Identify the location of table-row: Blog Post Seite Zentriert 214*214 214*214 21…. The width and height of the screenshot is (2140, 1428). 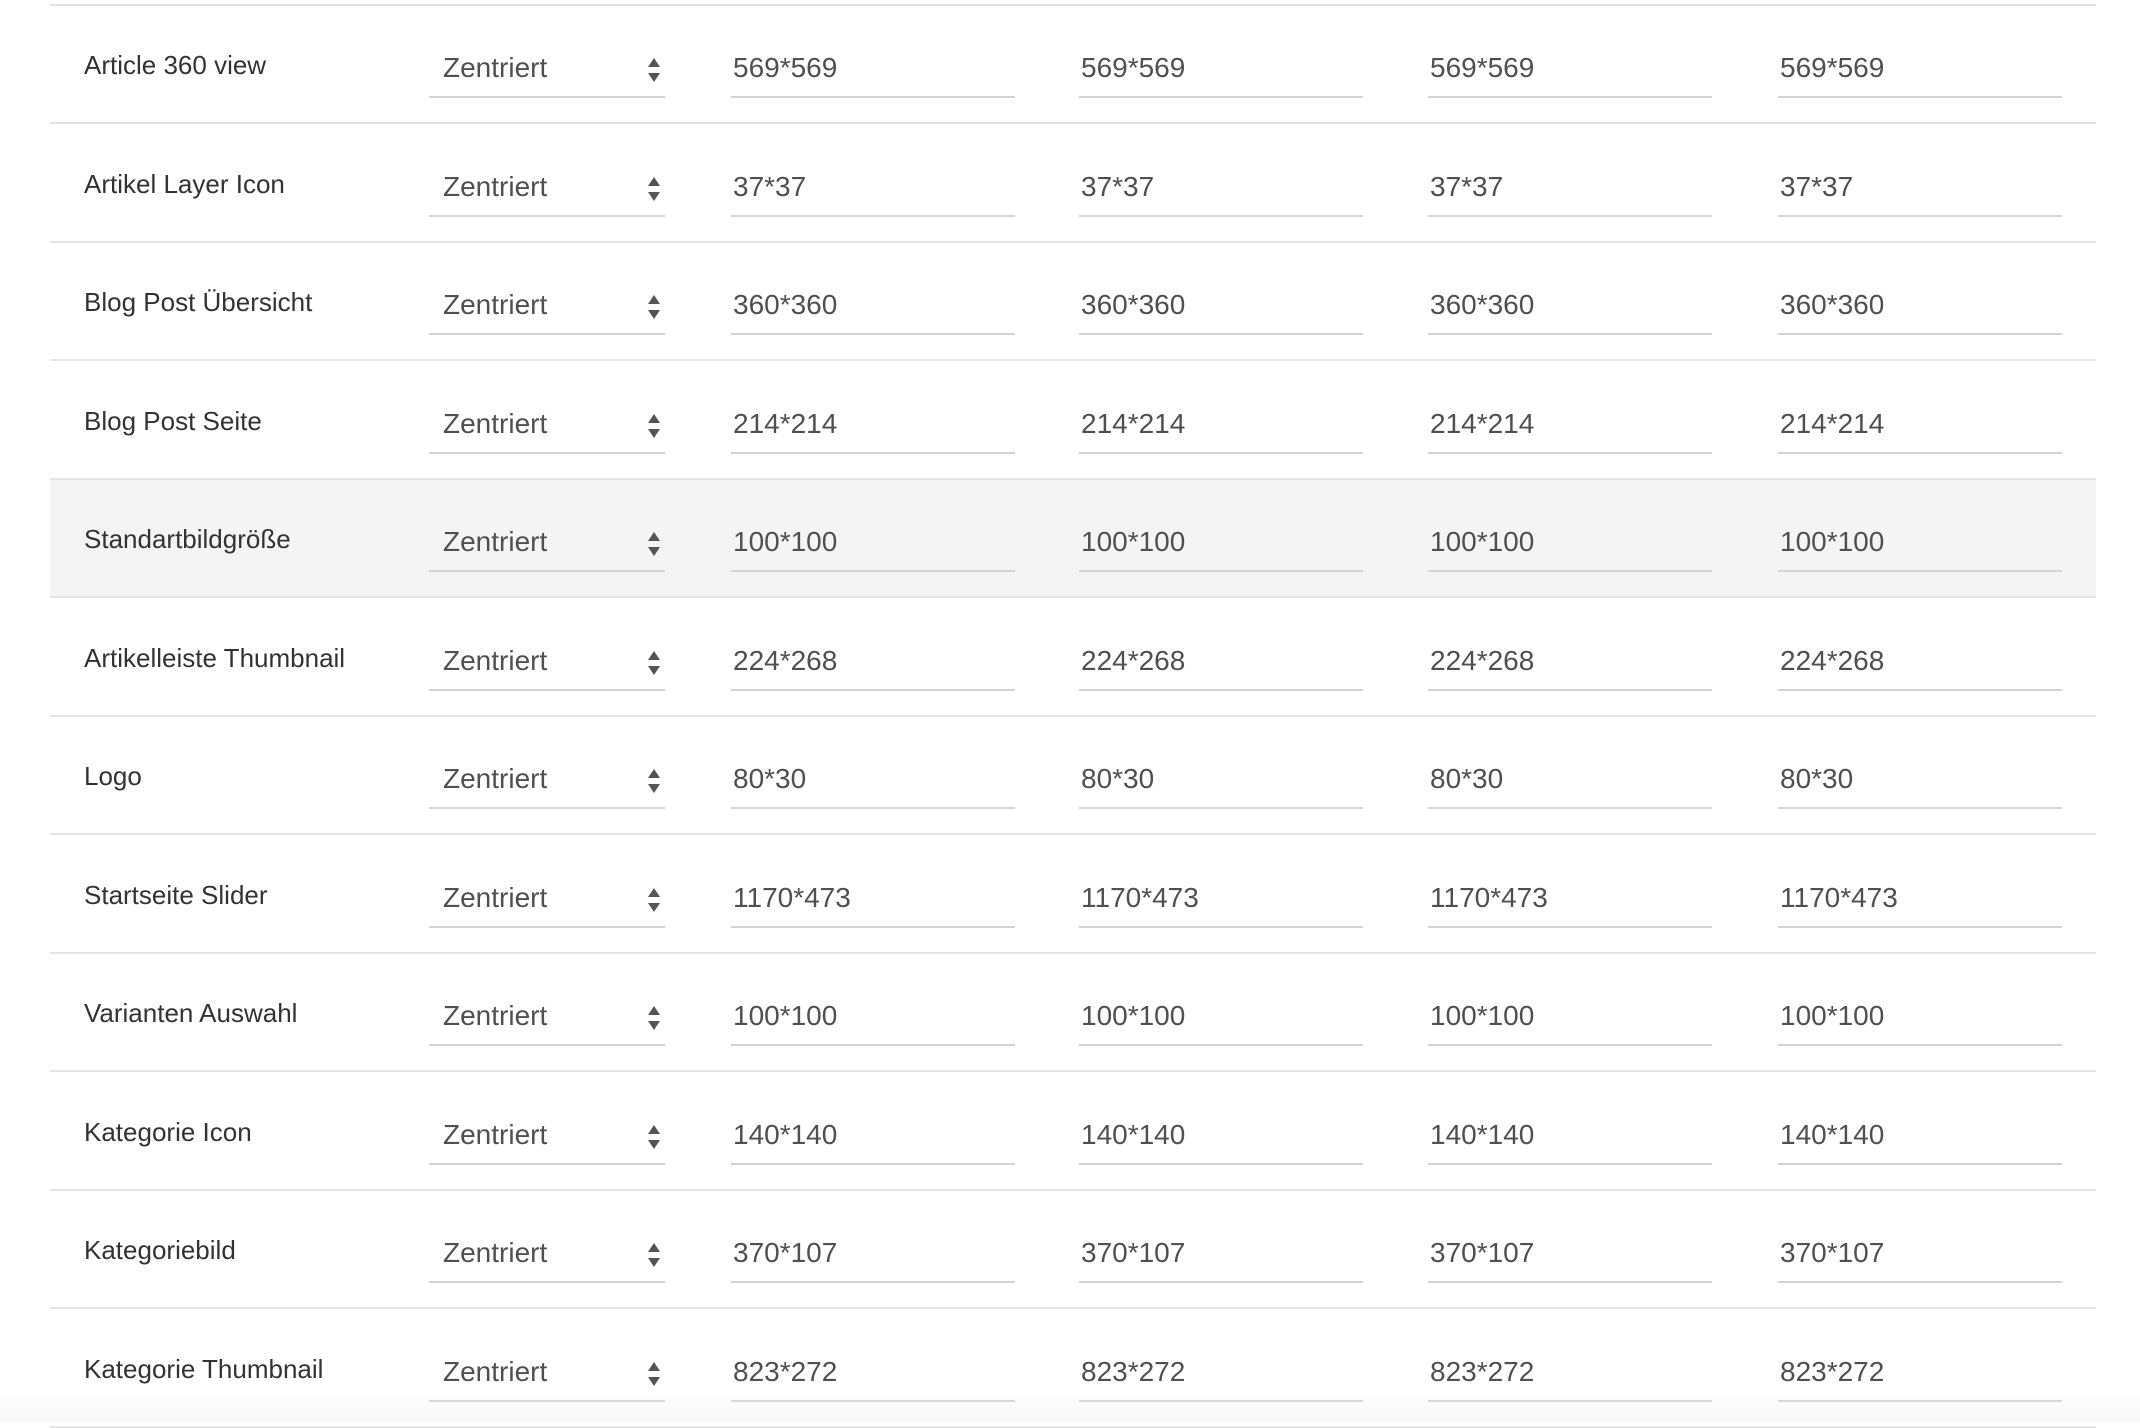
(1073, 421).